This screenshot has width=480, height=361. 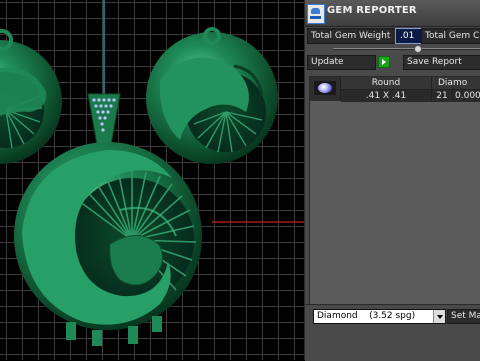 I want to click on total-gem-weight-label: Total Gem Weight, so click(x=351, y=36).